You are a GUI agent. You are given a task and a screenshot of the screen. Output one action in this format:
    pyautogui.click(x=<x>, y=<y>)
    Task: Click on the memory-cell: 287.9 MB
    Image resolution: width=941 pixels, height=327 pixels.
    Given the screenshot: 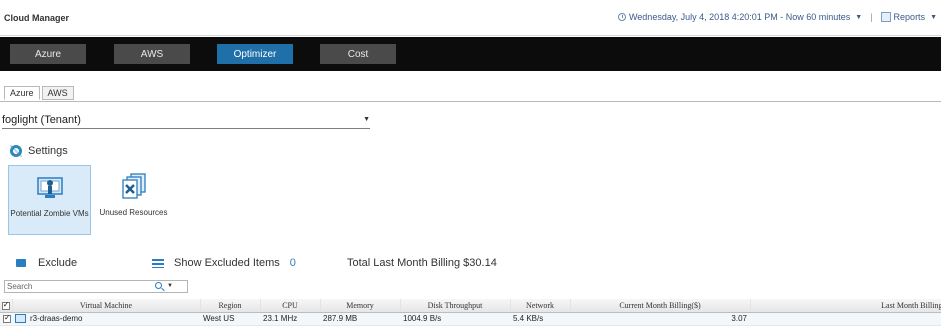 What is the action you would take?
    pyautogui.click(x=360, y=319)
    